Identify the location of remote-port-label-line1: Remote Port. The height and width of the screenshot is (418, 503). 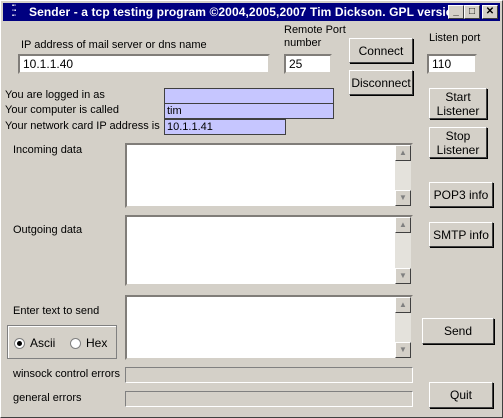
(315, 30).